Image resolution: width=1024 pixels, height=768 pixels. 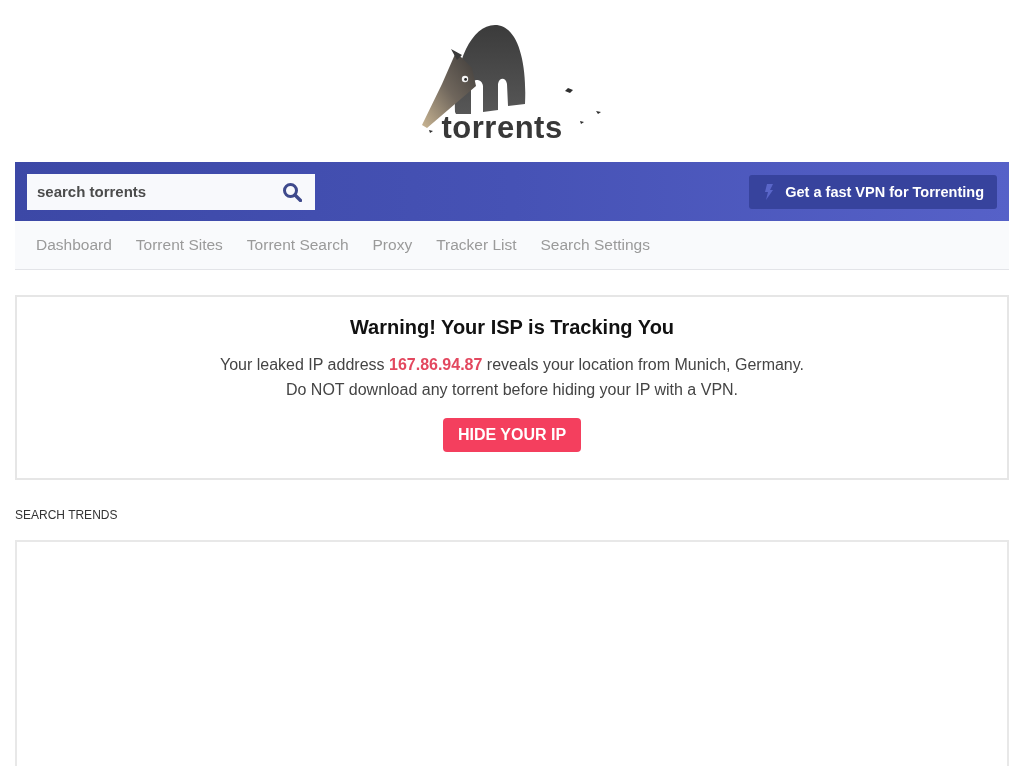 What do you see at coordinates (67, 515) in the screenshot?
I see `section-heading: SEARCH TRENDS` at bounding box center [67, 515].